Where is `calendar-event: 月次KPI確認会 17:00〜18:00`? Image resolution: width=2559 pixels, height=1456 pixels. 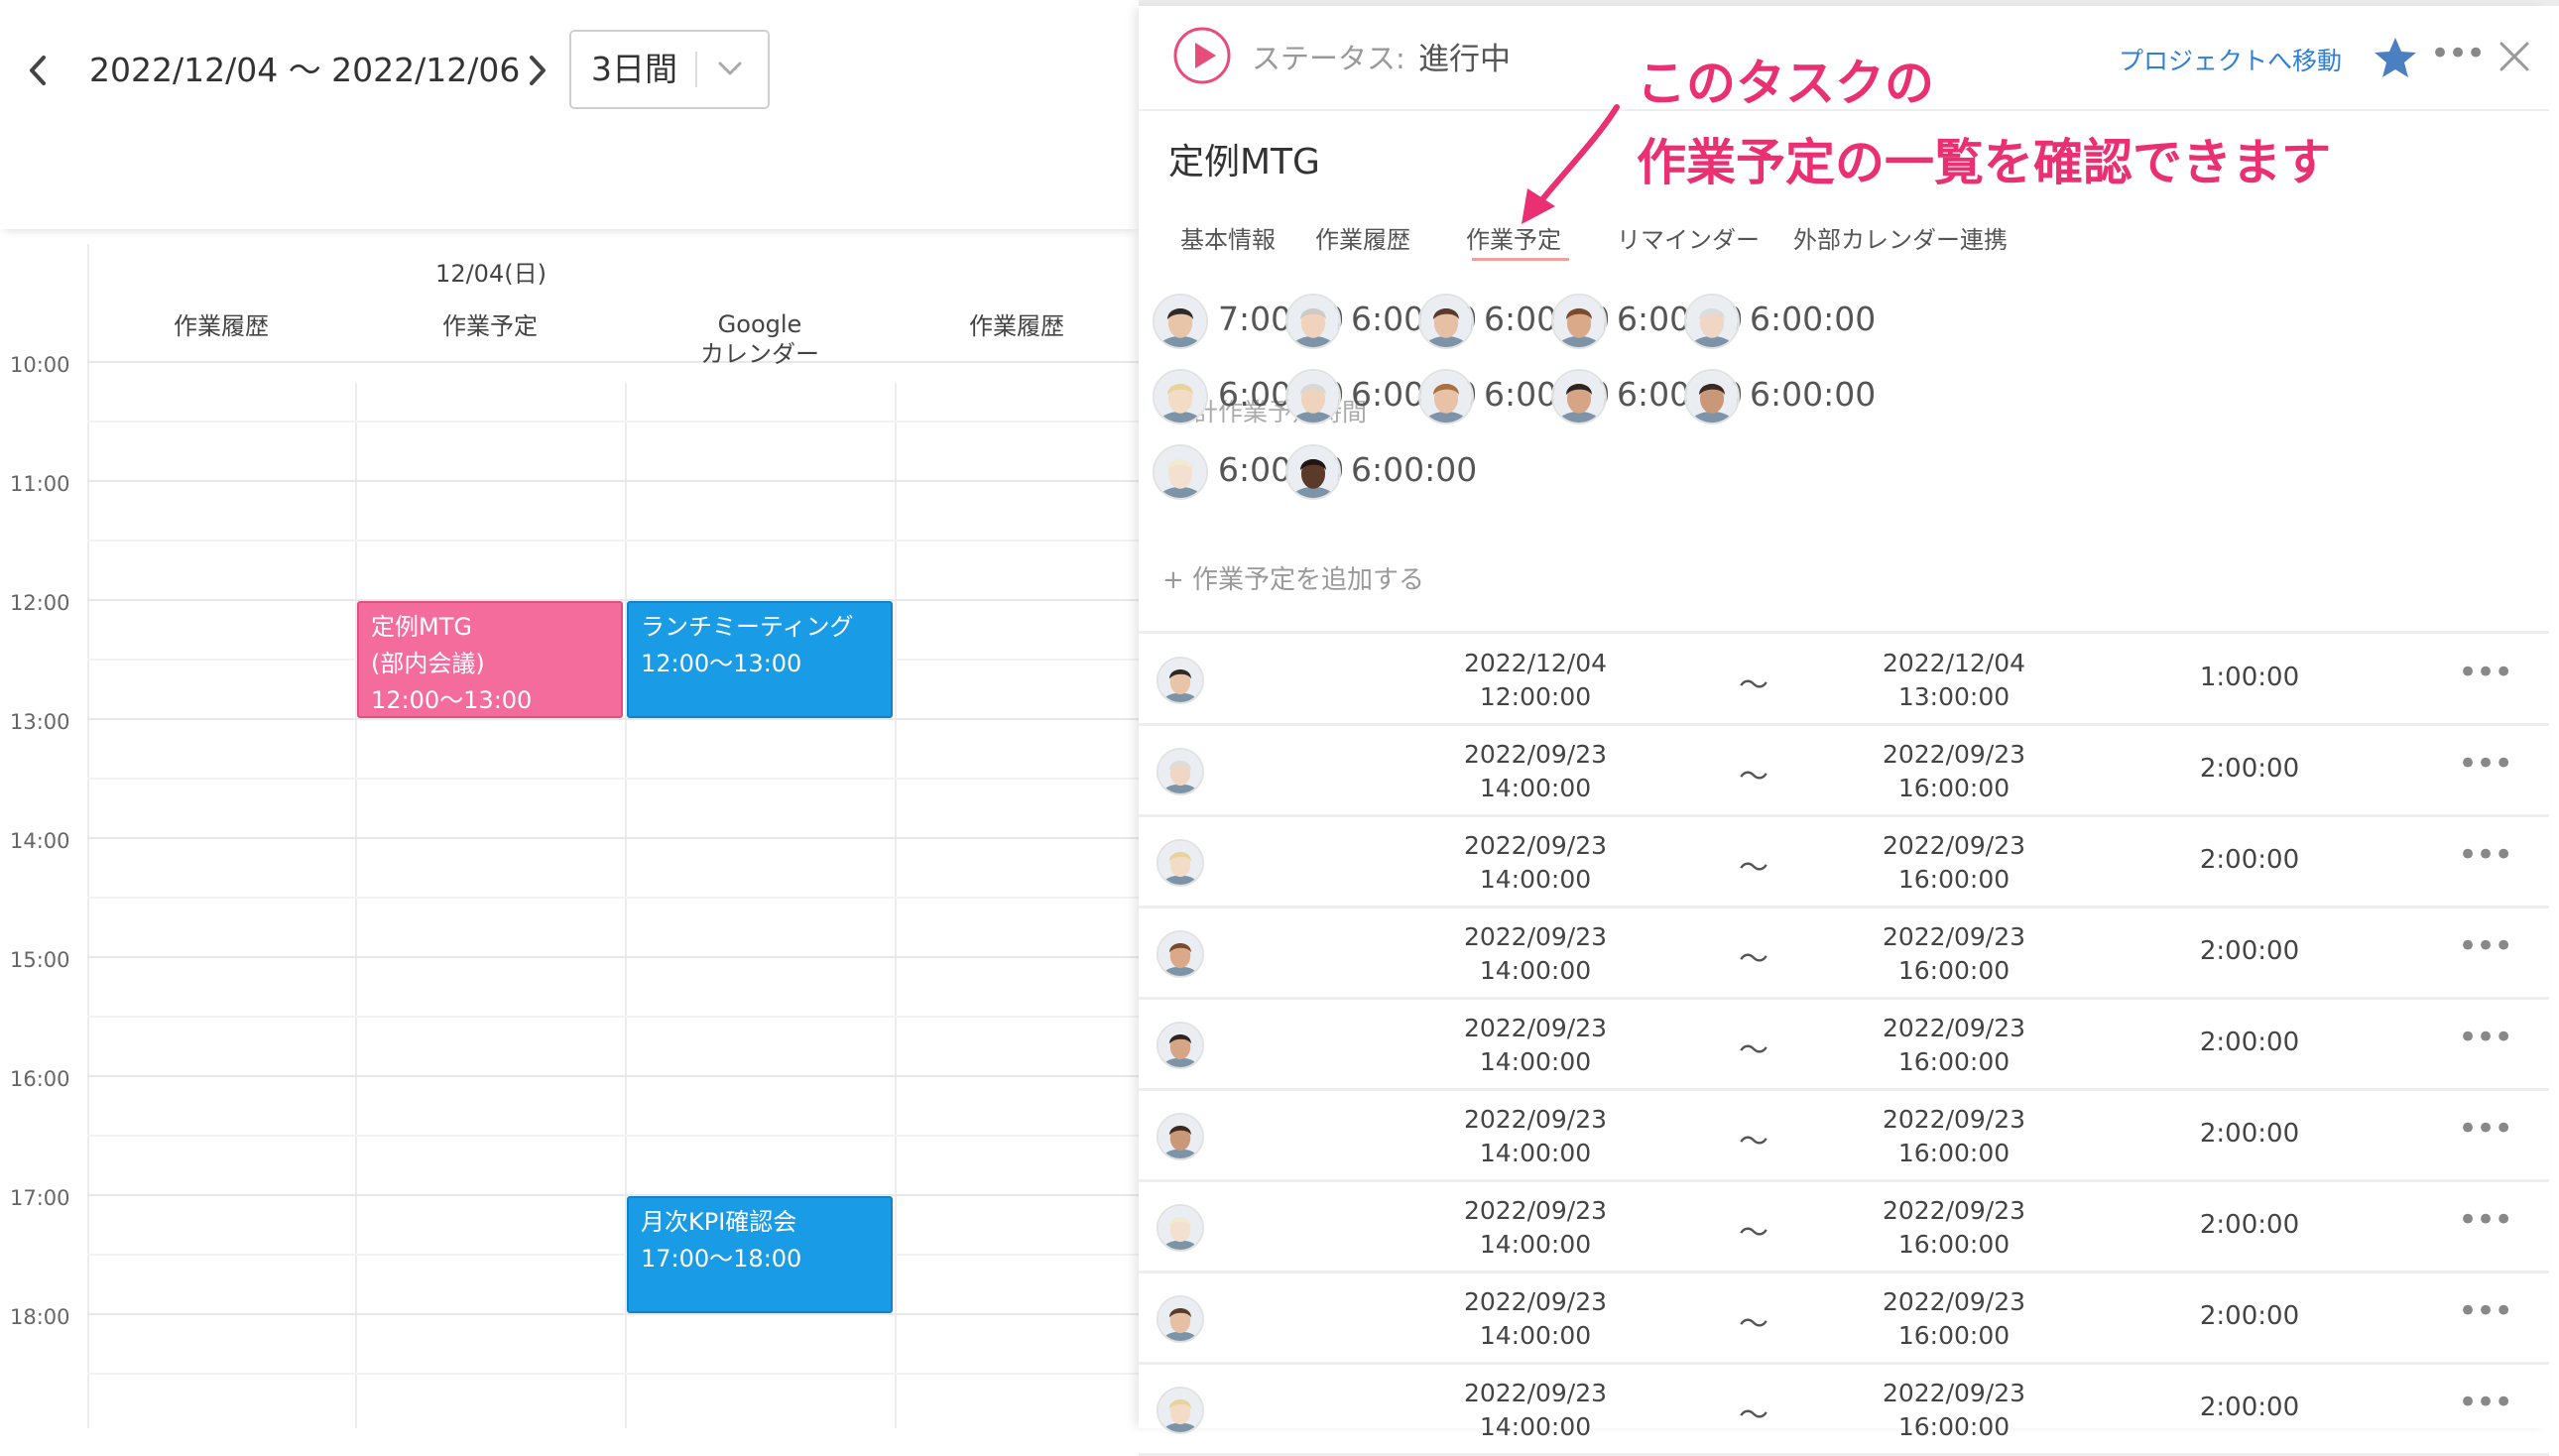 calendar-event: 月次KPI確認会 17:00〜18:00 is located at coordinates (760, 1254).